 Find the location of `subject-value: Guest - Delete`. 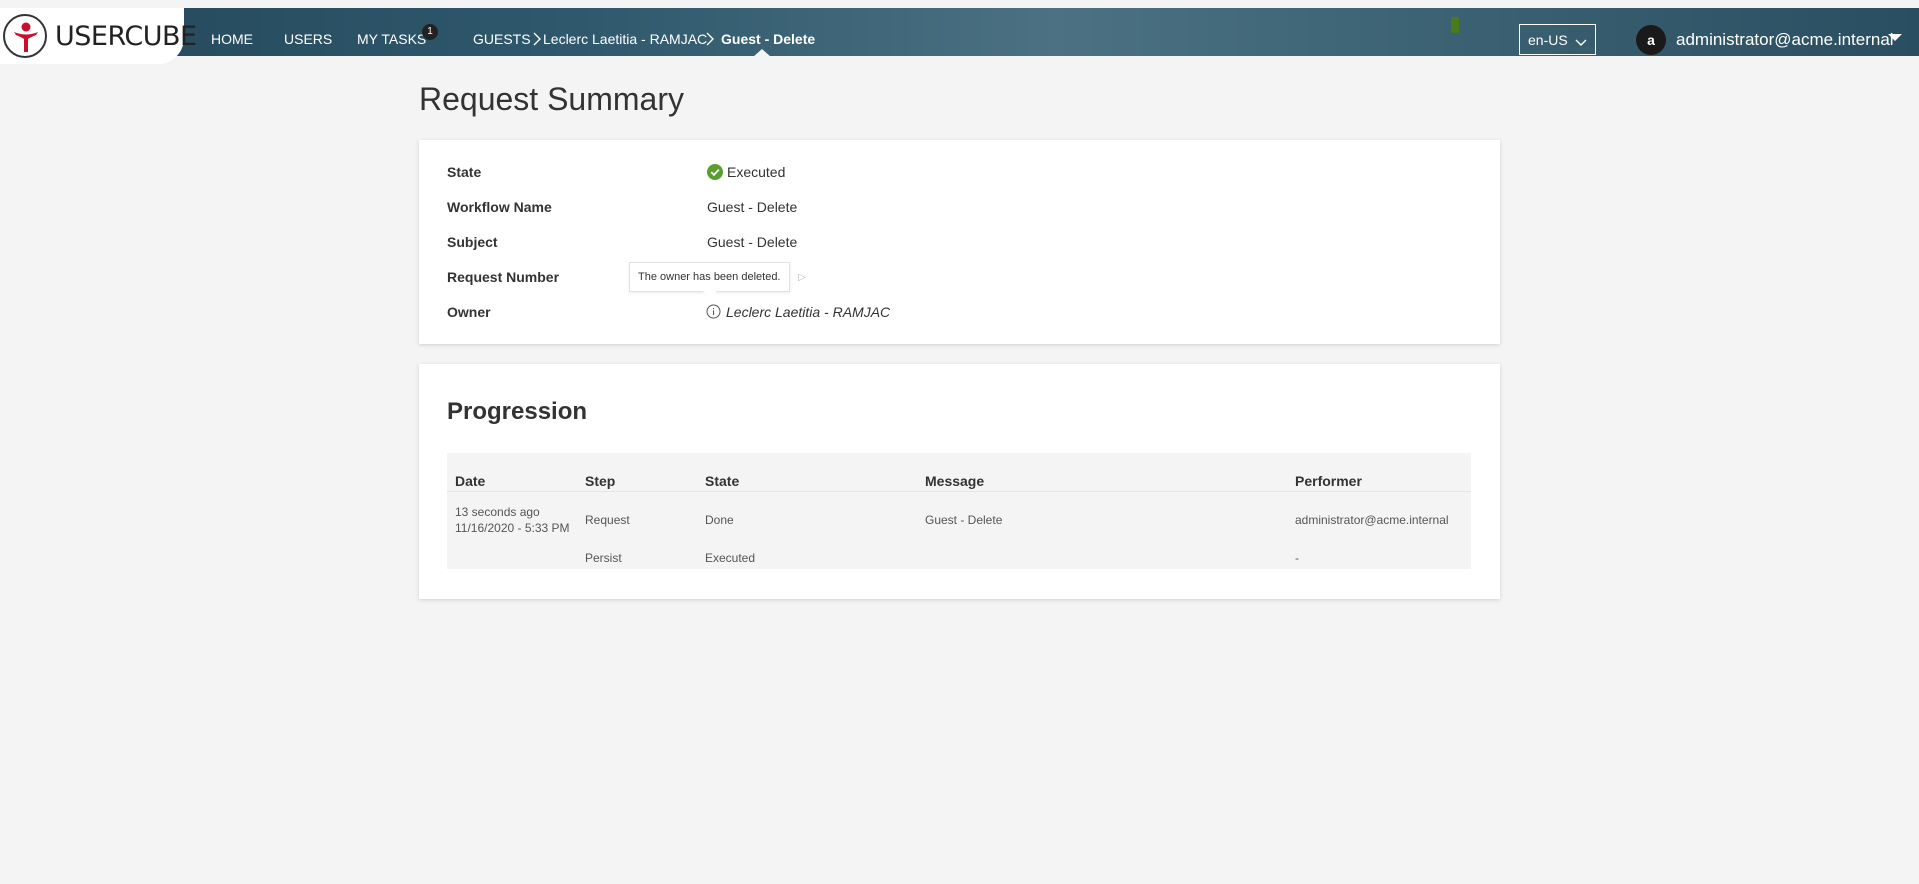

subject-value: Guest - Delete is located at coordinates (752, 242).